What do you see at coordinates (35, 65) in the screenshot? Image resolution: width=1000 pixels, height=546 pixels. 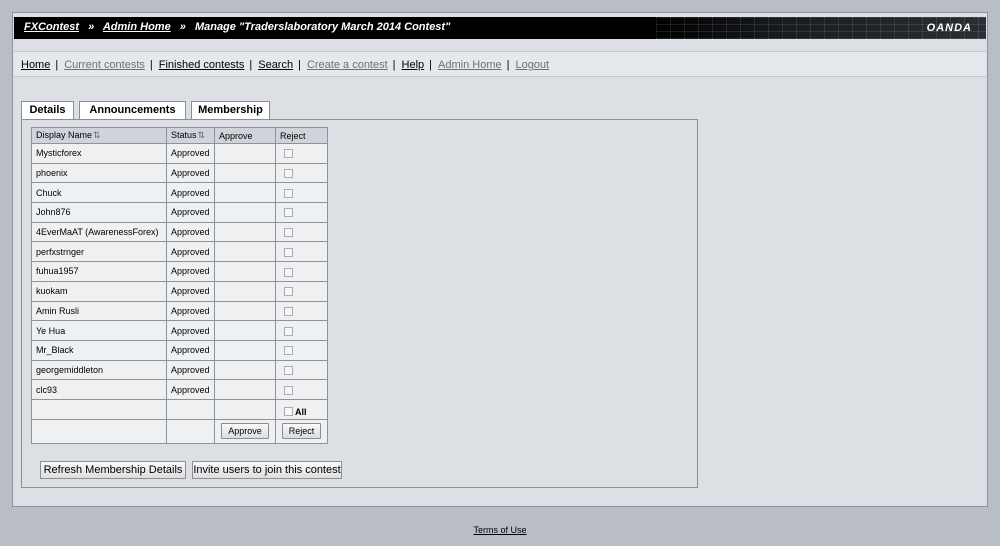 I see `nav-home-link: Home` at bounding box center [35, 65].